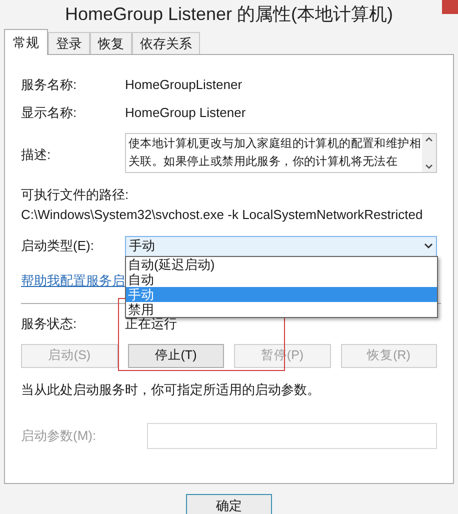 This screenshot has height=514, width=458. I want to click on parameters-field, so click(291, 436).